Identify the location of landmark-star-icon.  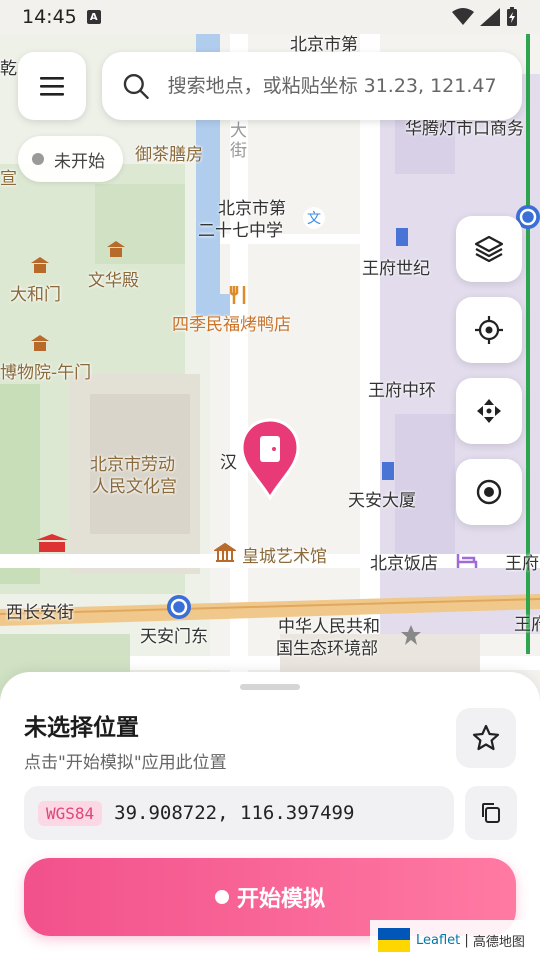
(411, 635).